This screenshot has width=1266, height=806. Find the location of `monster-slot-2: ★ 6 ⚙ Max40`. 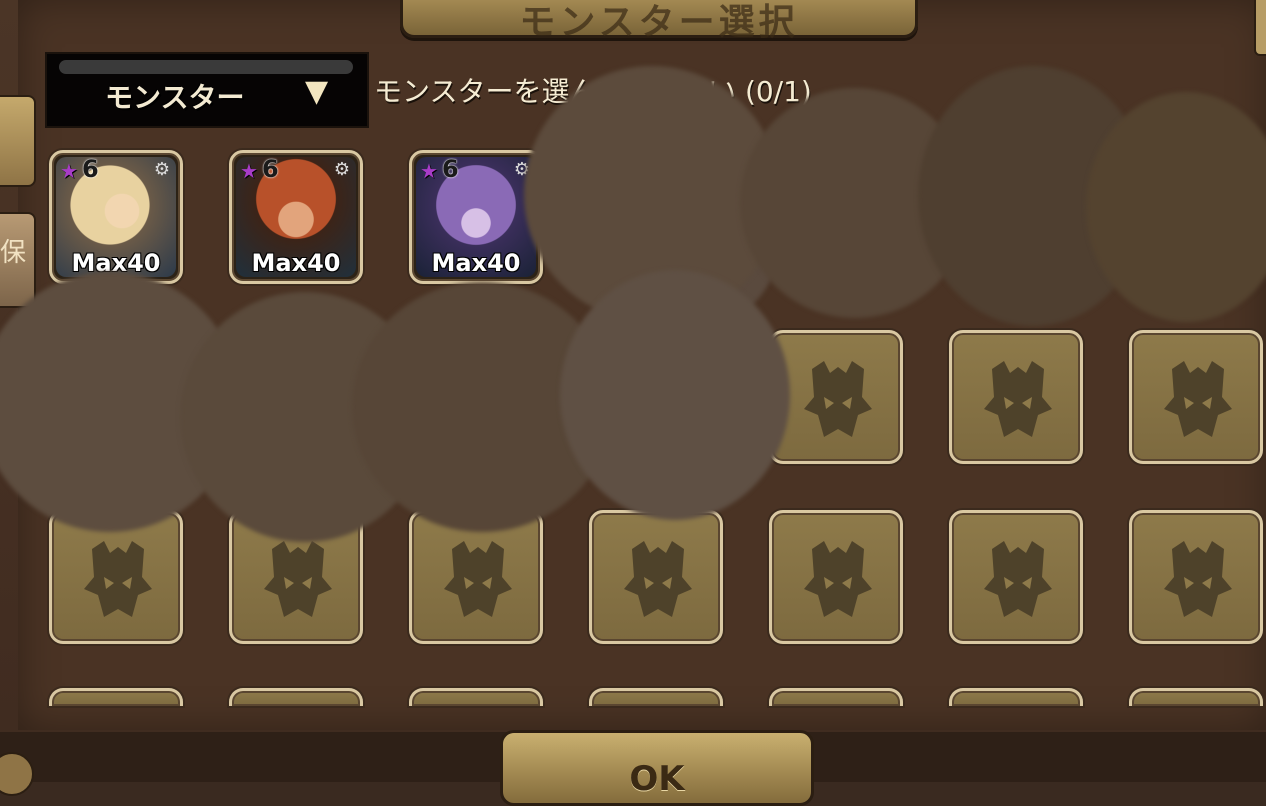

monster-slot-2: ★ 6 ⚙ Max40 is located at coordinates (296, 217).